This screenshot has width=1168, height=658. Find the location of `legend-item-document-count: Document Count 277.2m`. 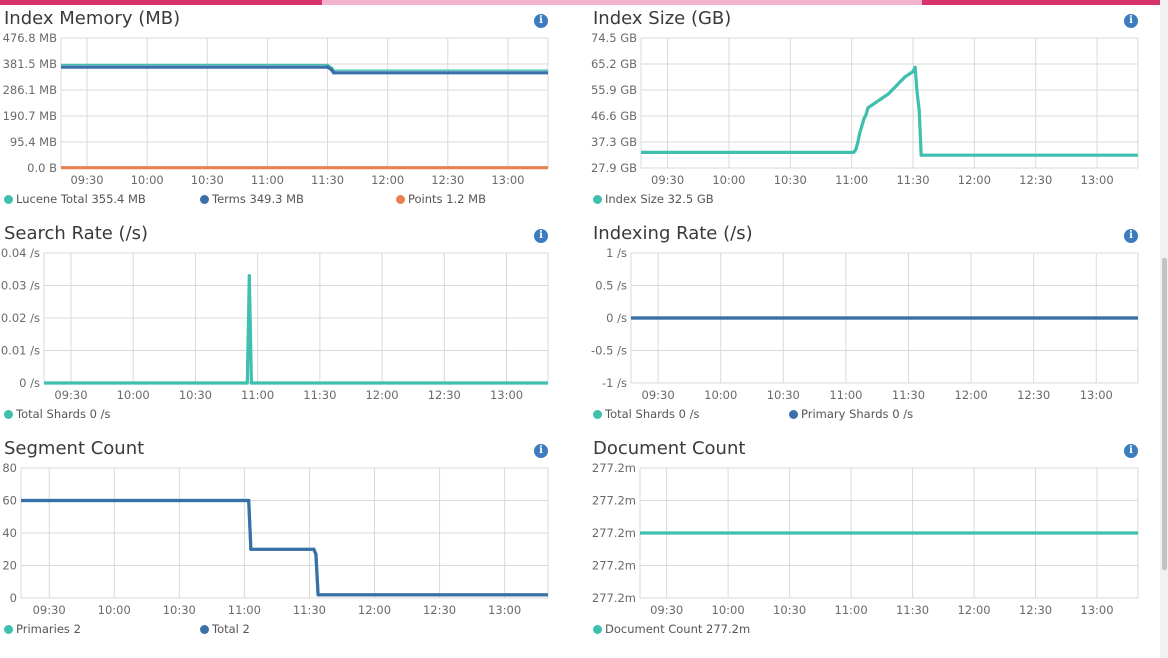

legend-item-document-count: Document Count 277.2m is located at coordinates (671, 629).